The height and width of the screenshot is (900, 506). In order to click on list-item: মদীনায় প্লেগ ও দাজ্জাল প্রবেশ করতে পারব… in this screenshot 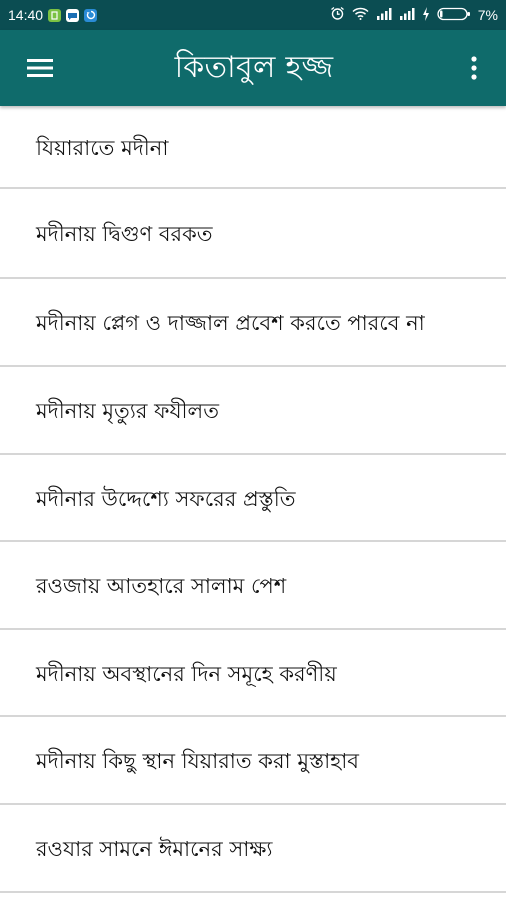, I will do `click(253, 323)`.